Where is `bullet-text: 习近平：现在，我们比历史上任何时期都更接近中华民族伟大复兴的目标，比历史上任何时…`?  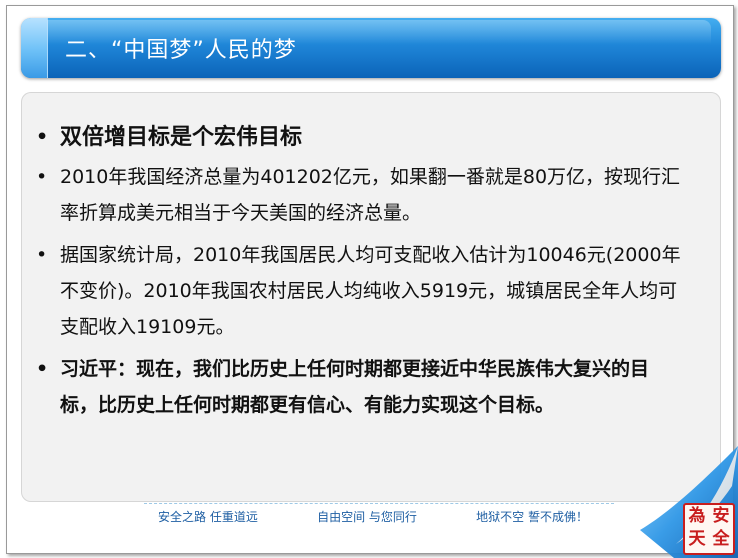
bullet-text: 习近平：现在，我们比历史上任何时期都更接近中华民族伟大复兴的目标，比历史上任何时… is located at coordinates (355, 387).